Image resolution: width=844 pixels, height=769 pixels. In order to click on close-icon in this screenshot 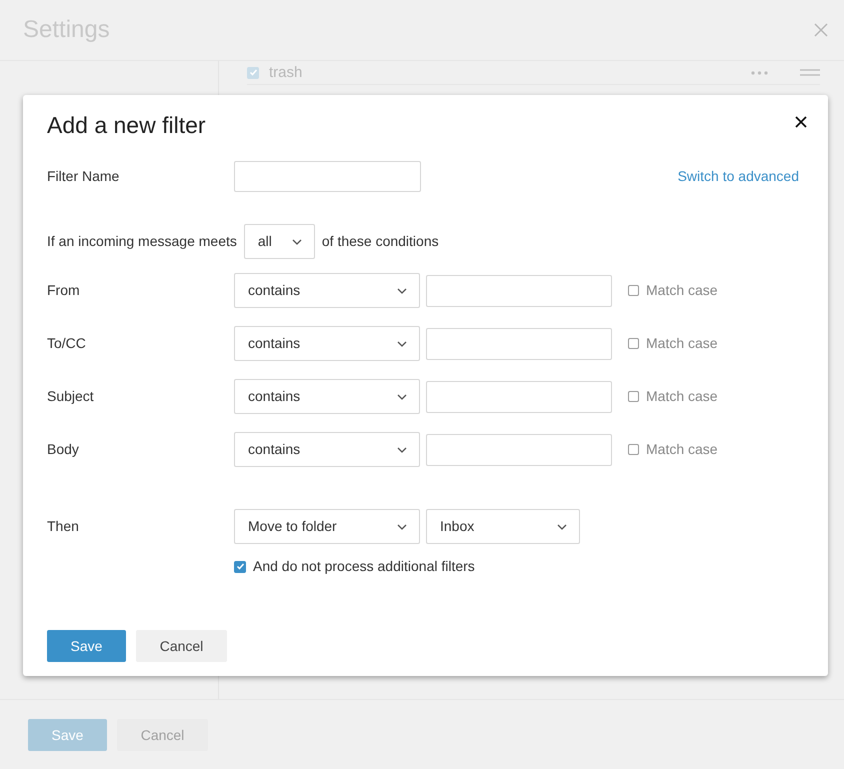, I will do `click(801, 122)`.